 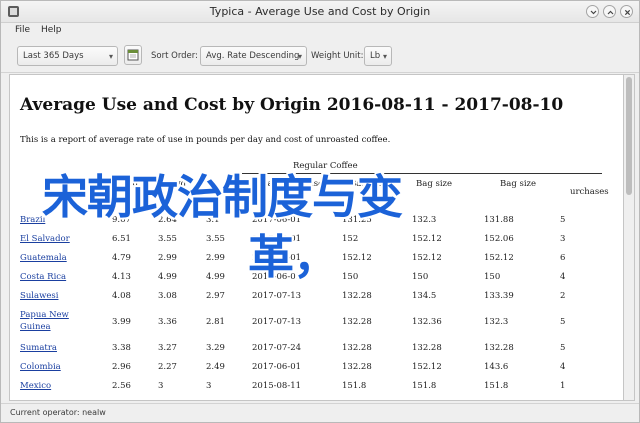 I want to click on window-title: Typica - Average Use and Cost by Origin, so click(x=320, y=11).